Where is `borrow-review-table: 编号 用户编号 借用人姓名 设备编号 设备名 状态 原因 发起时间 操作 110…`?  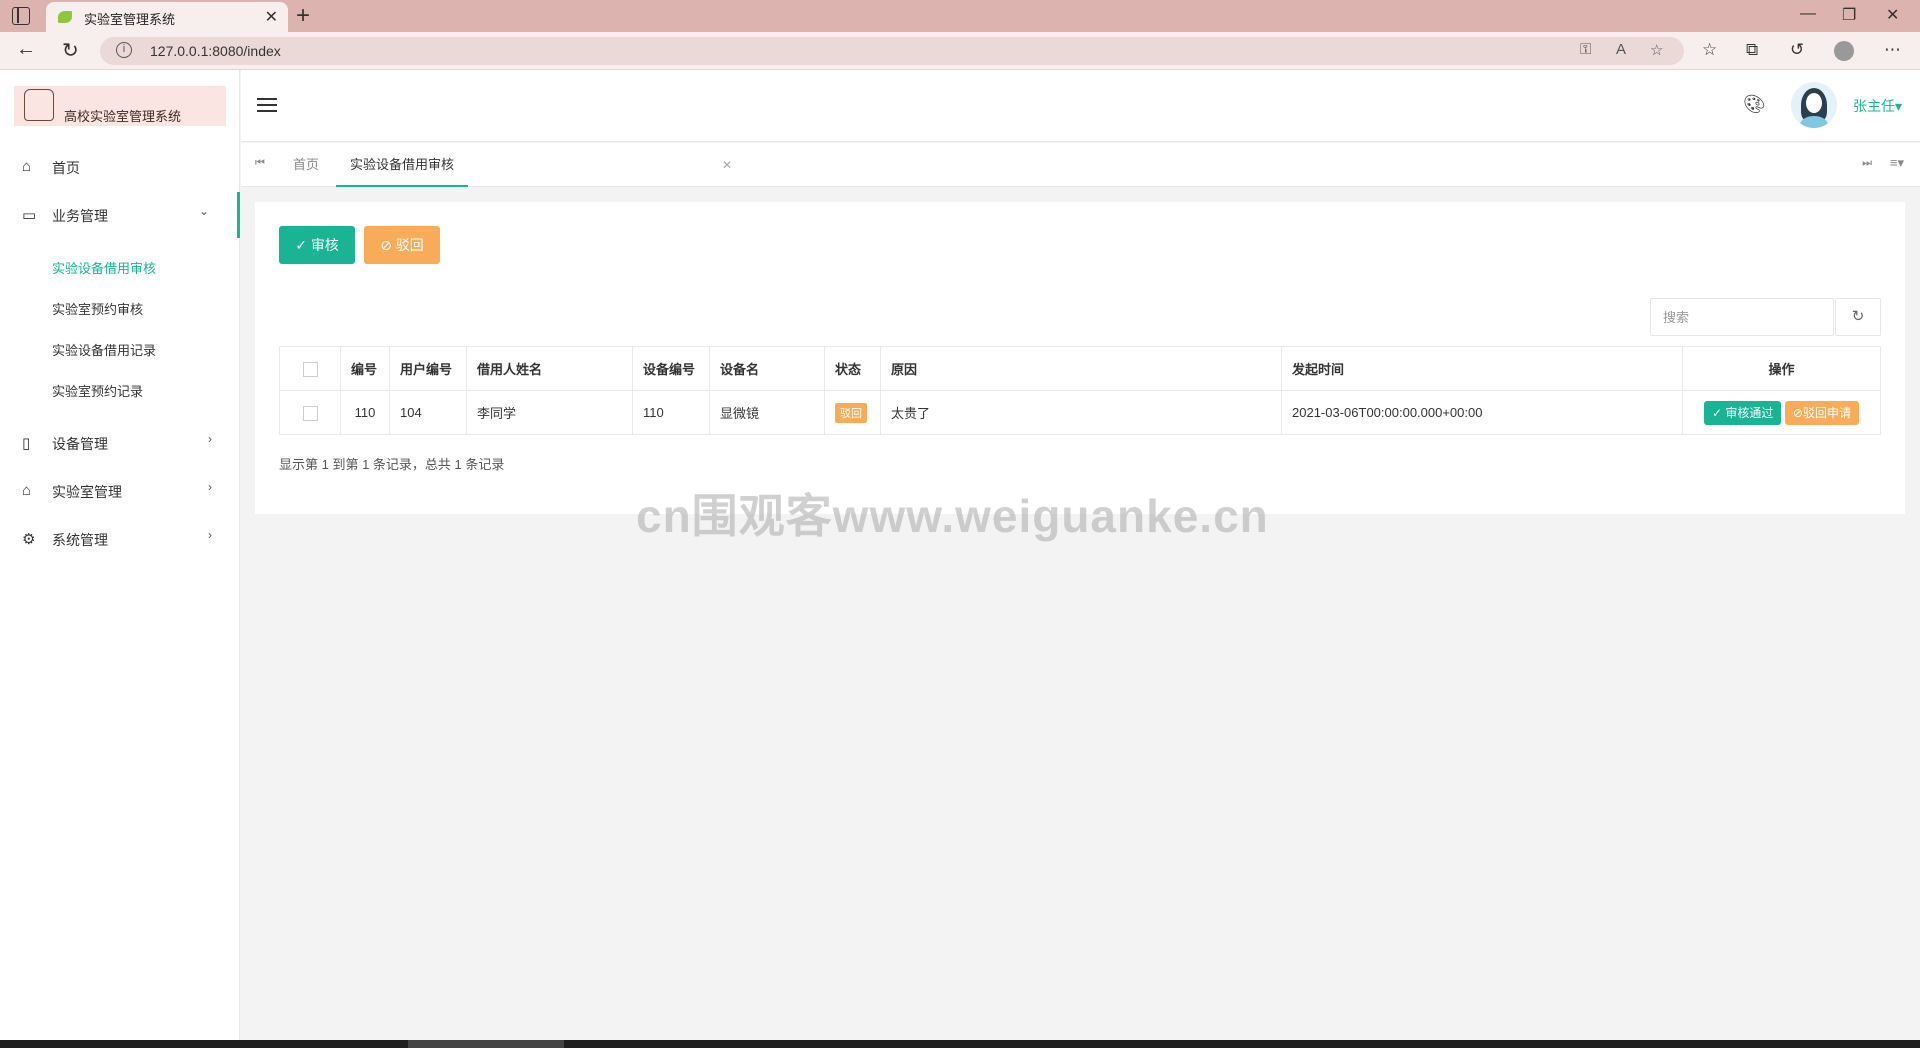 borrow-review-table: 编号 用户编号 借用人姓名 设备编号 设备名 状态 原因 发起时间 操作 110… is located at coordinates (1080, 390).